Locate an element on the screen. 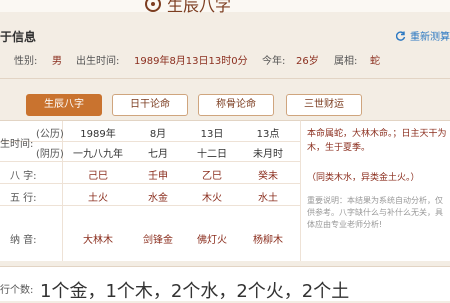 The image size is (450, 303). summary-label: 行个数: is located at coordinates (17, 290).